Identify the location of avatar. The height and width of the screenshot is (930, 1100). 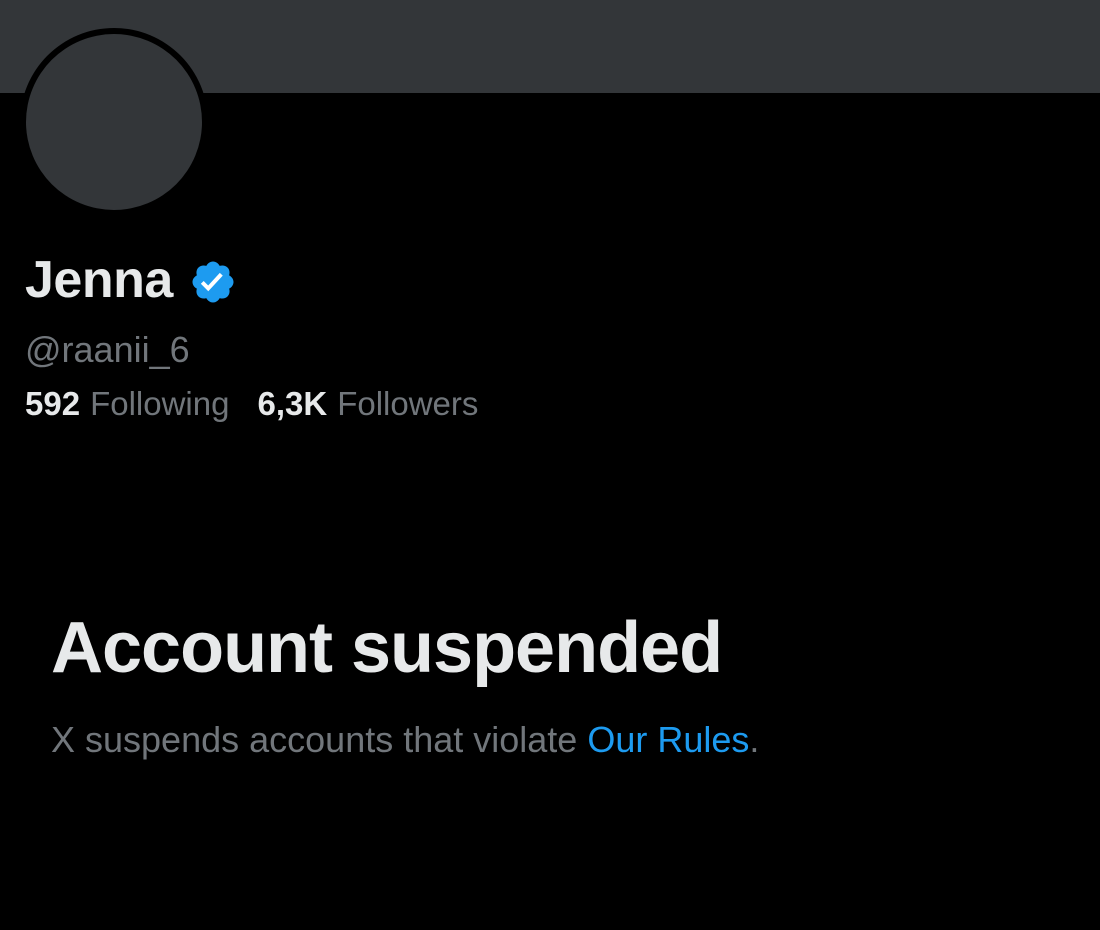
(114, 122).